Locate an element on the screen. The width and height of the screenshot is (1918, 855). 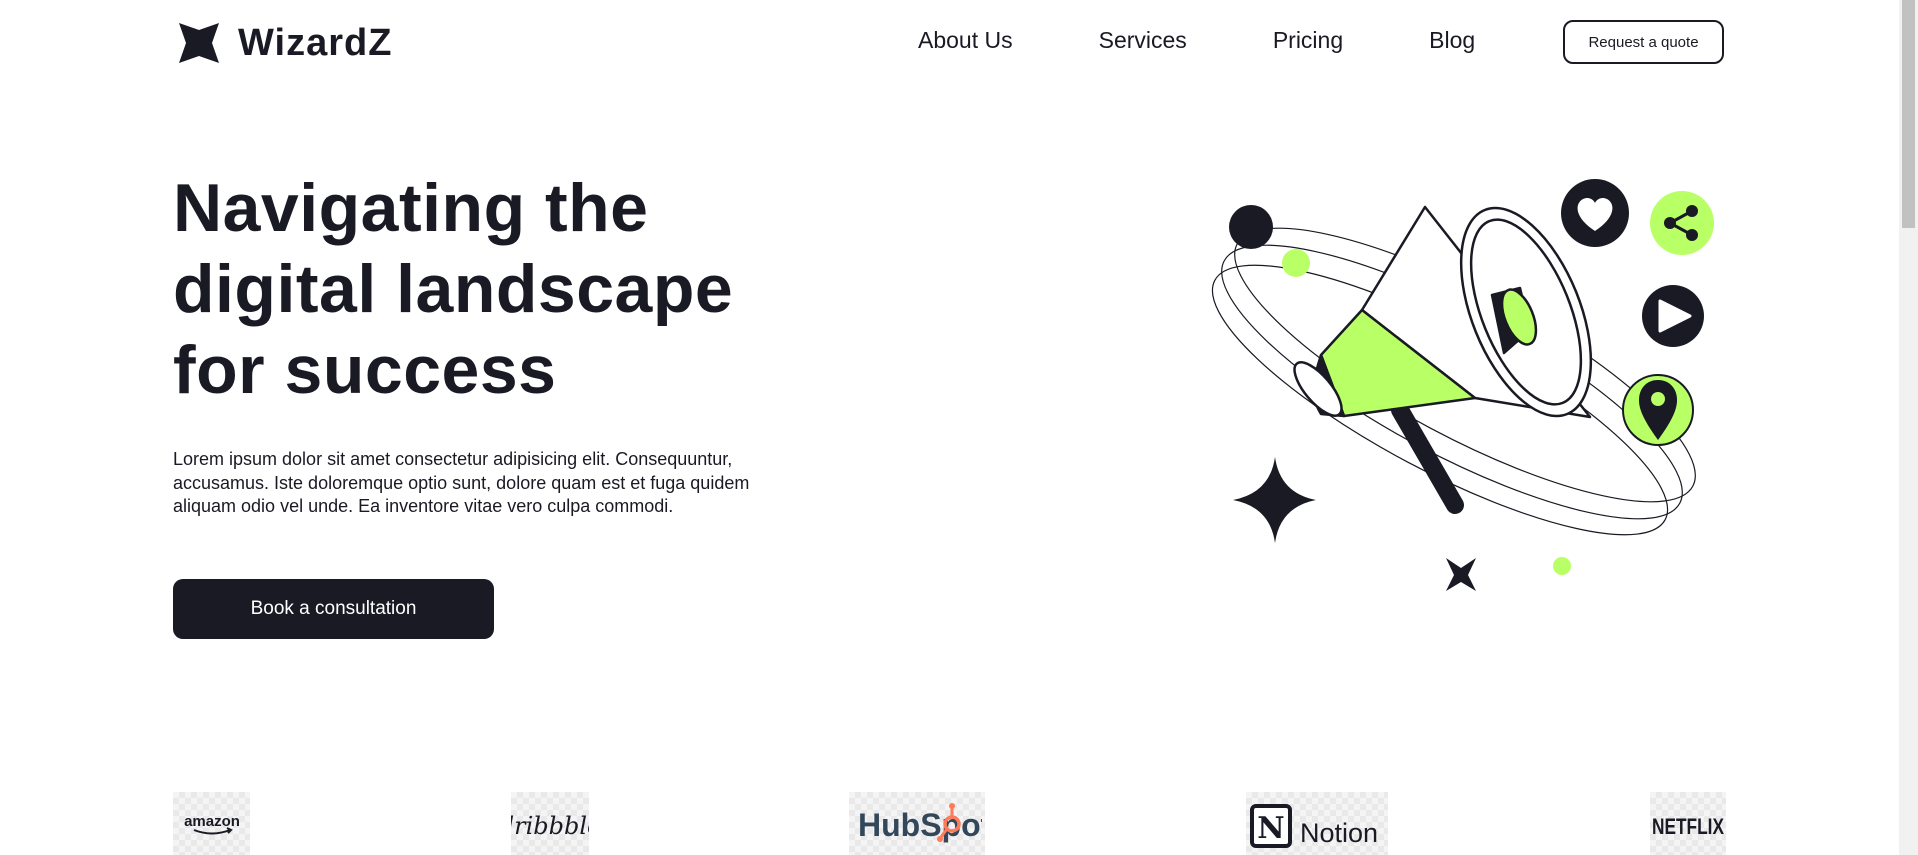
svg-text: N is located at coordinates (1270, 828).